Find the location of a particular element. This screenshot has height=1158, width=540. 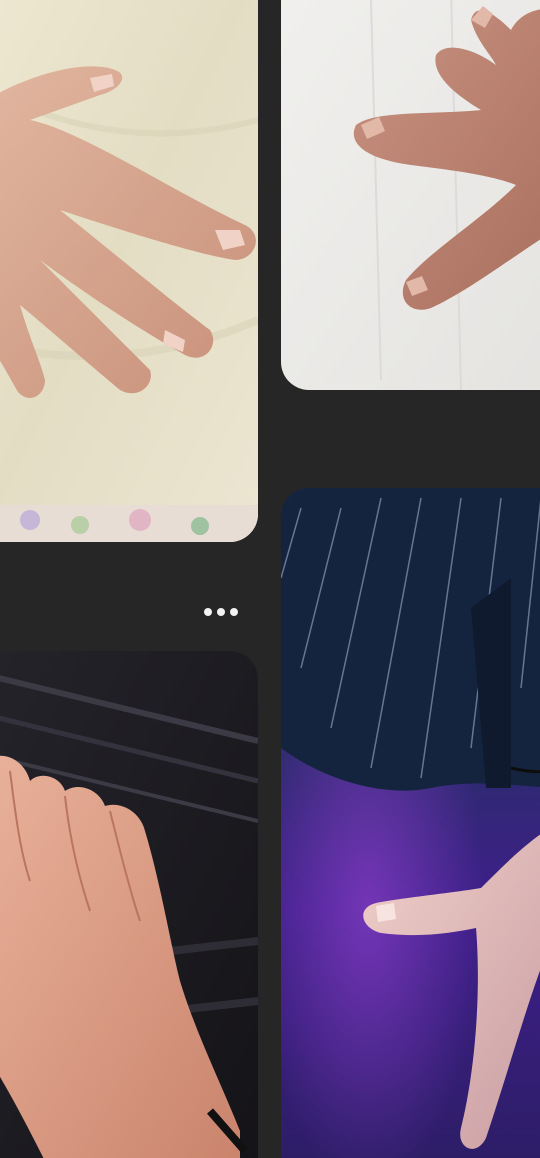

more-horizontal-icon is located at coordinates (208, 612).